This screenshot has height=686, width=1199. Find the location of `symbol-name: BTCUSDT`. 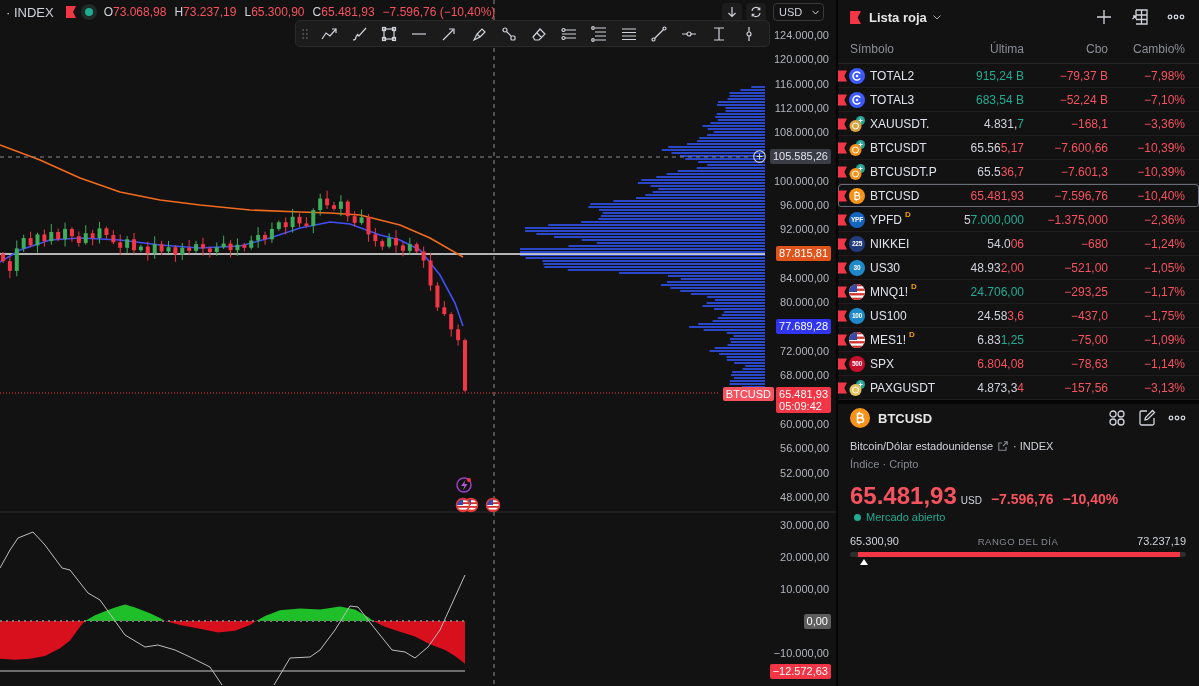

symbol-name: BTCUSDT is located at coordinates (898, 147).